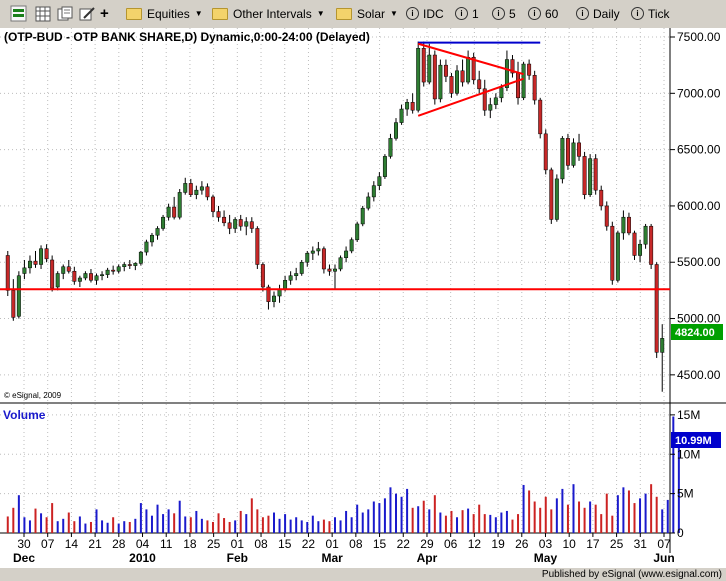 The height and width of the screenshot is (581, 726). Describe the element at coordinates (570, 544) in the screenshot. I see `time-tick-label: 10` at that location.